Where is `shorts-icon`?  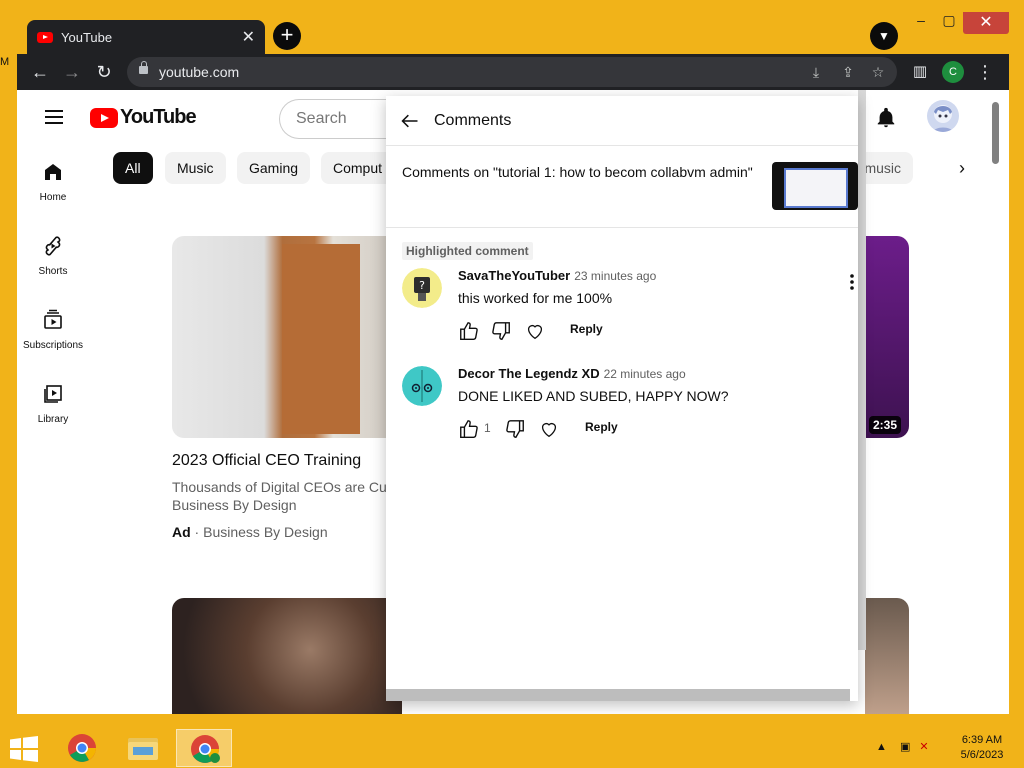
shorts-icon is located at coordinates (53, 246).